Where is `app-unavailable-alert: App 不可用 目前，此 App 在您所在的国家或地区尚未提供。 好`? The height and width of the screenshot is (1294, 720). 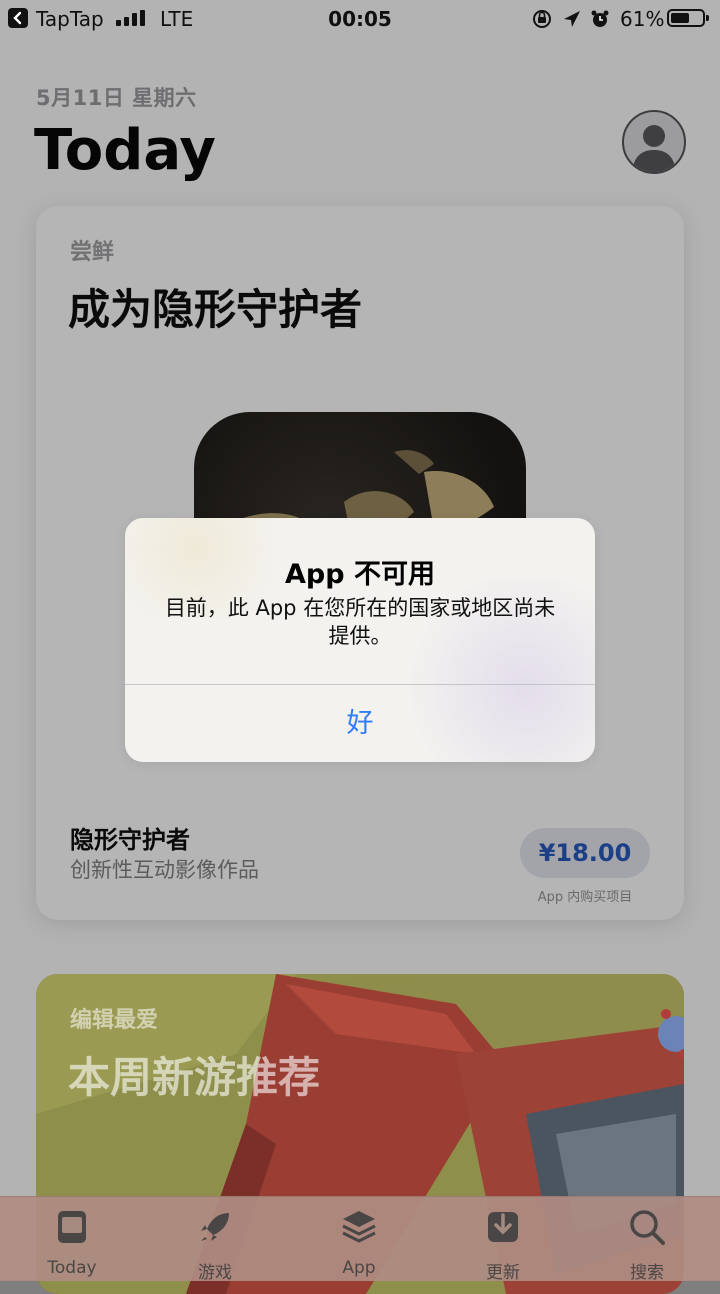
app-unavailable-alert: App 不可用 目前，此 App 在您所在的国家或地区尚未提供。 好 is located at coordinates (360, 640).